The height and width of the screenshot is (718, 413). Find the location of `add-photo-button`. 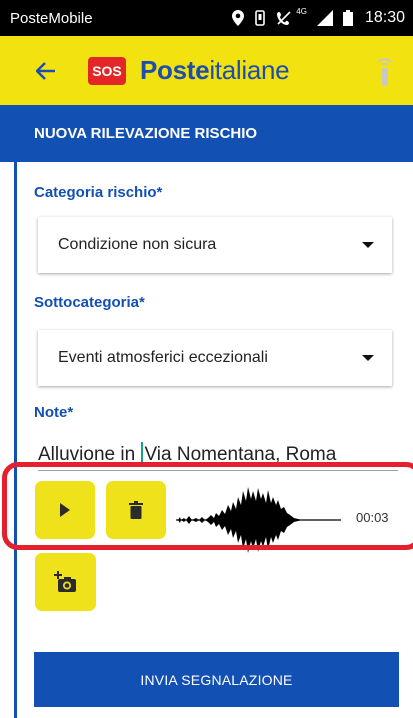

add-photo-button is located at coordinates (65, 582).